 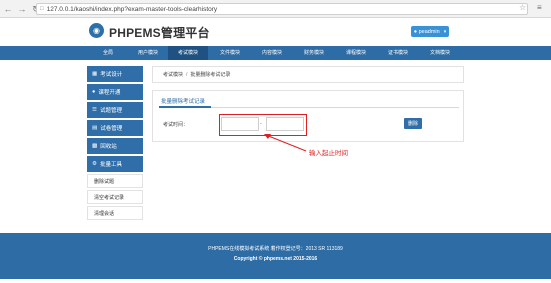 What do you see at coordinates (398, 53) in the screenshot?
I see `nav-item-certificate: 证书模块` at bounding box center [398, 53].